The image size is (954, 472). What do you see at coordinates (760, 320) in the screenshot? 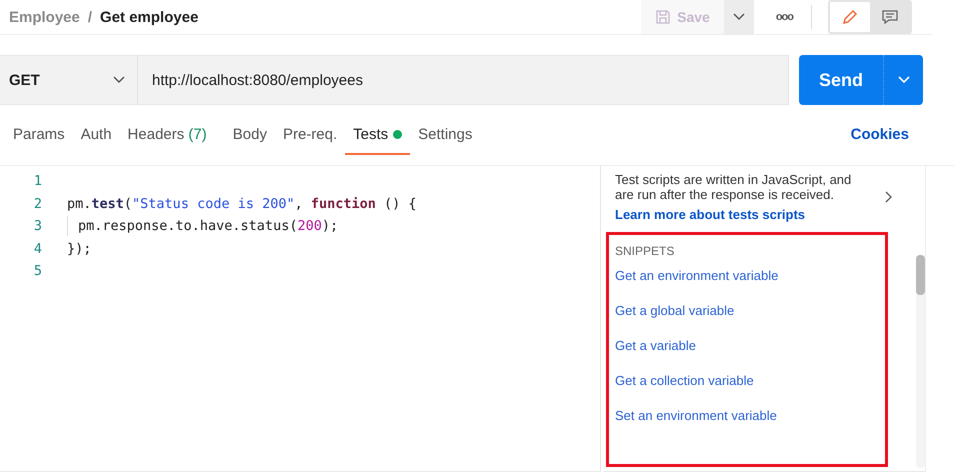
I see `snippet-link: Get a global variable` at bounding box center [760, 320].